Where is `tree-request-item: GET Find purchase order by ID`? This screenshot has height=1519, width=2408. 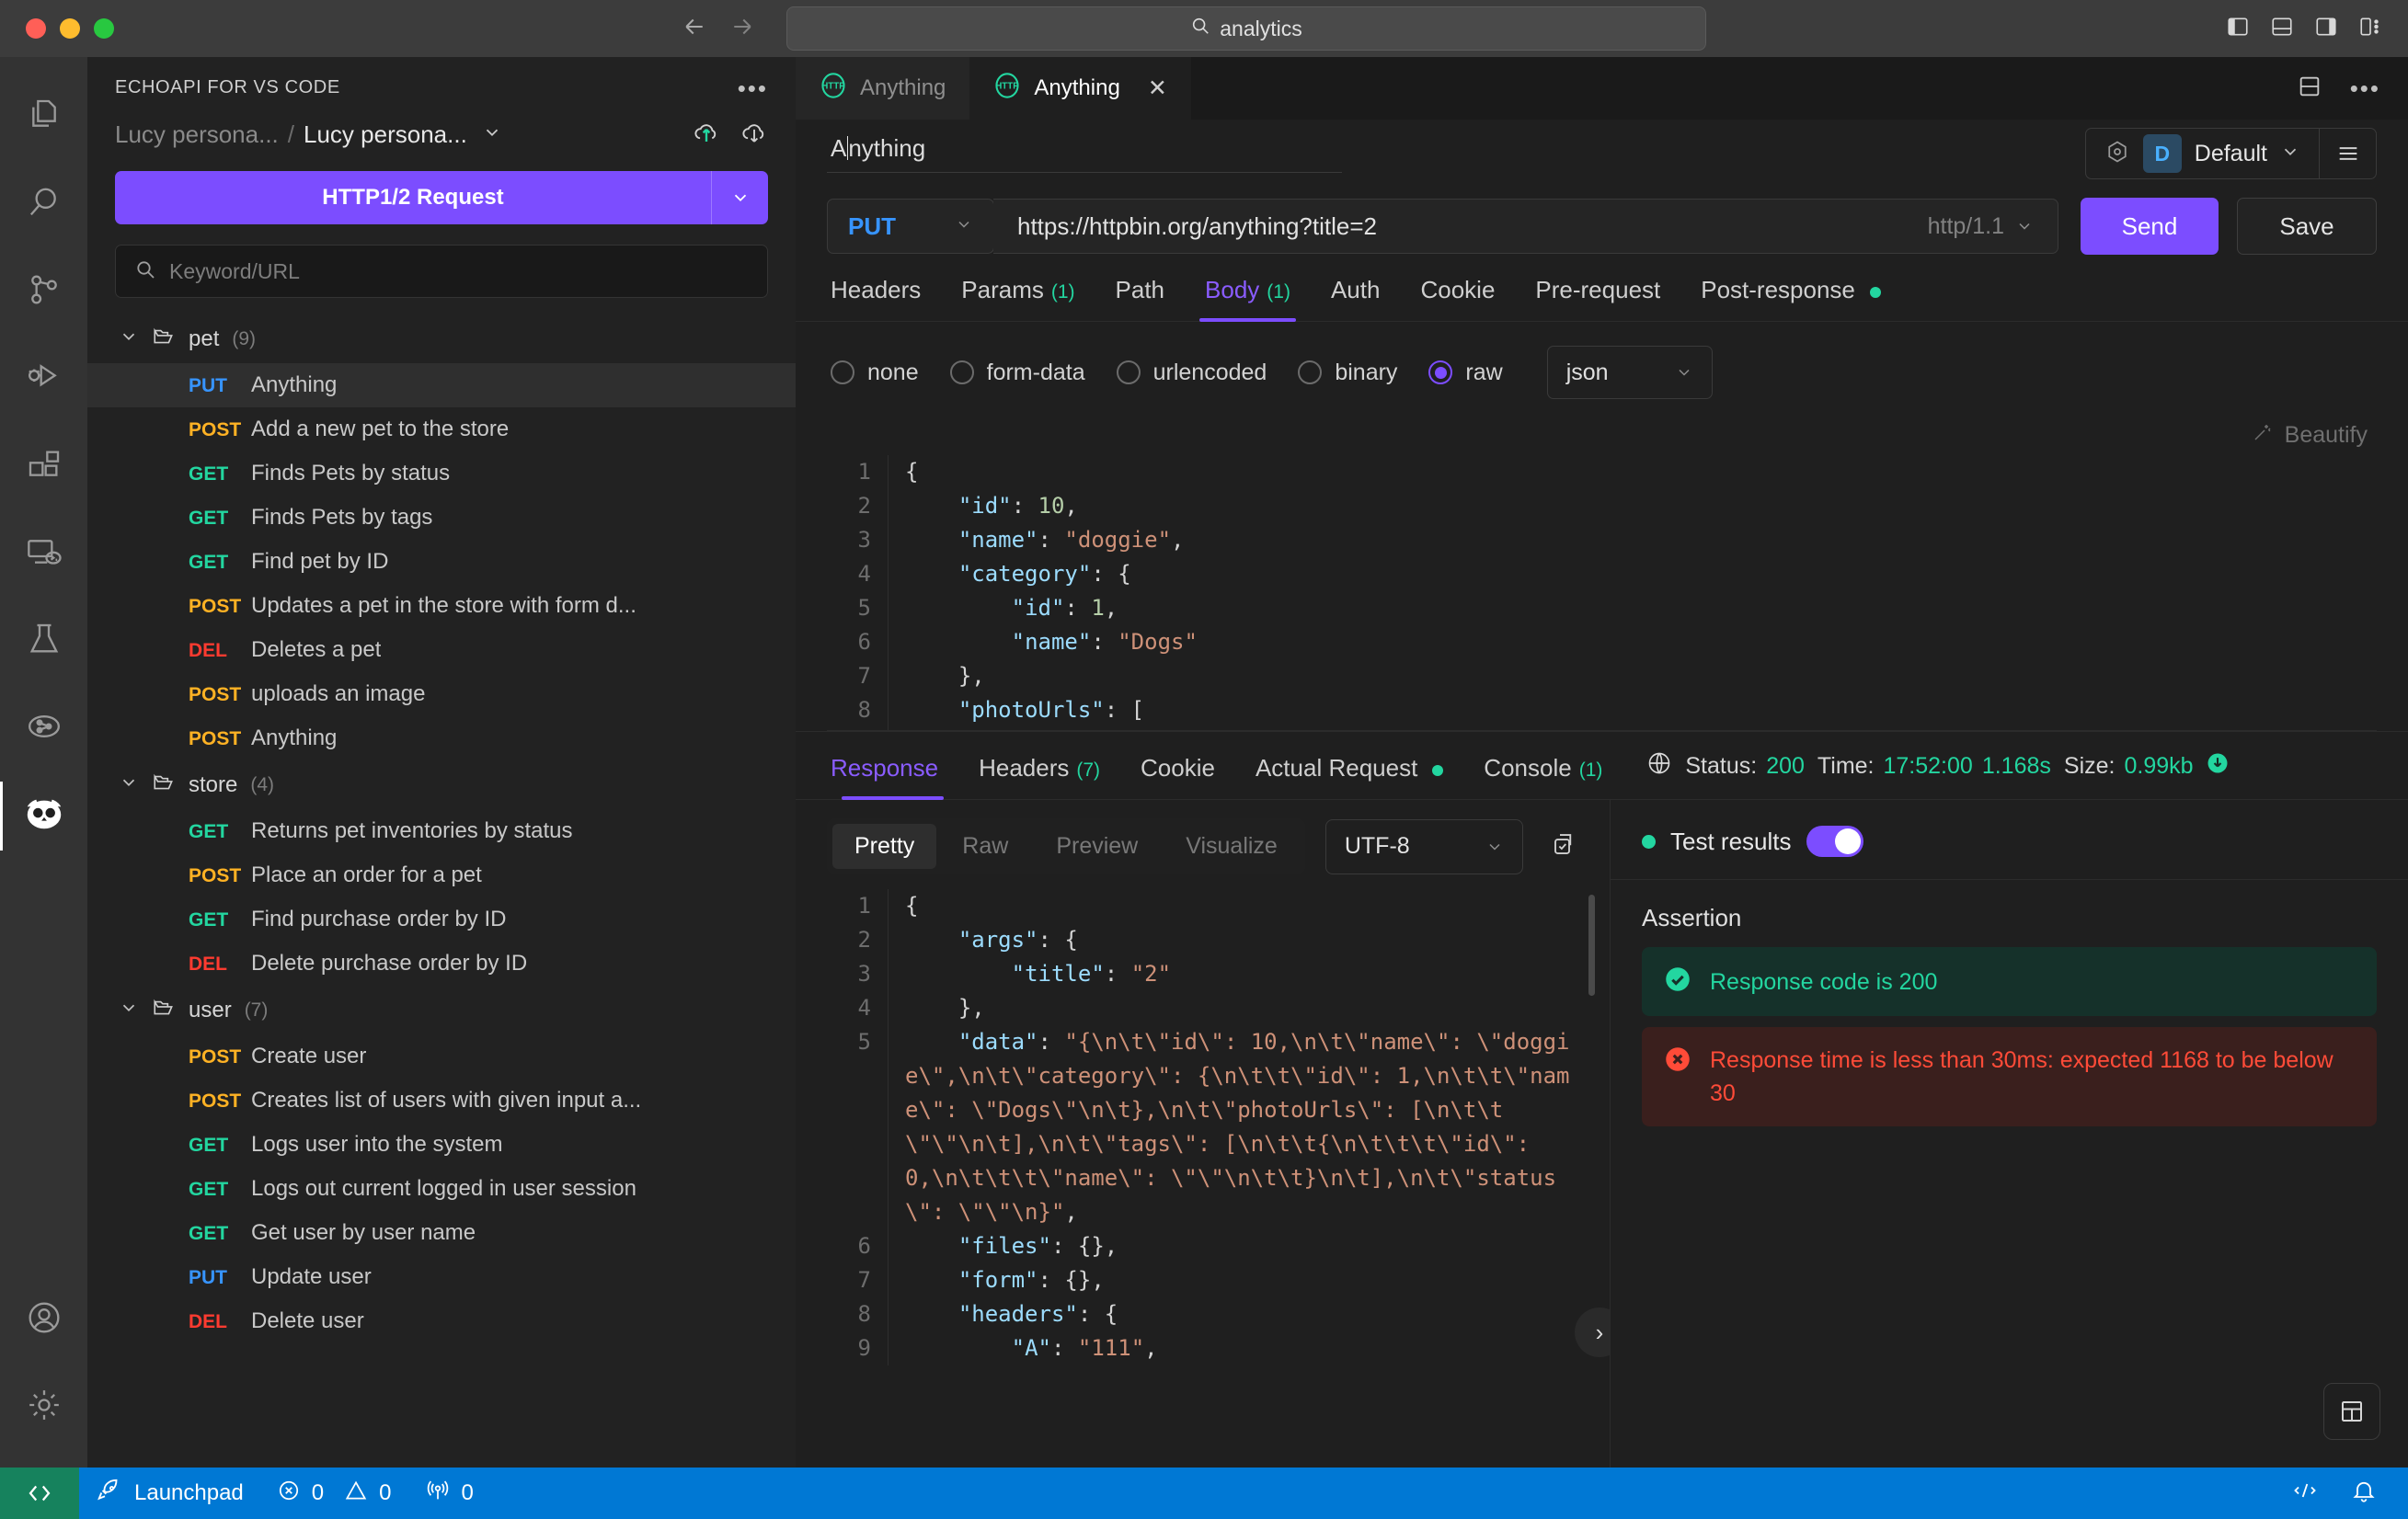 tree-request-item: GET Find purchase order by ID is located at coordinates (441, 919).